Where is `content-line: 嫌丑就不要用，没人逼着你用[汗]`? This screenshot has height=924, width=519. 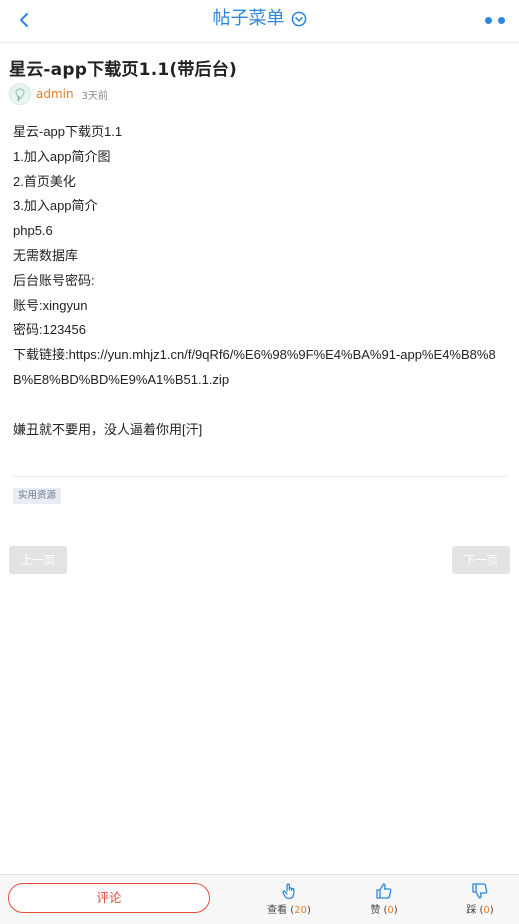
content-line: 嫌丑就不要用，没人逼着你用[汗] is located at coordinates (108, 429).